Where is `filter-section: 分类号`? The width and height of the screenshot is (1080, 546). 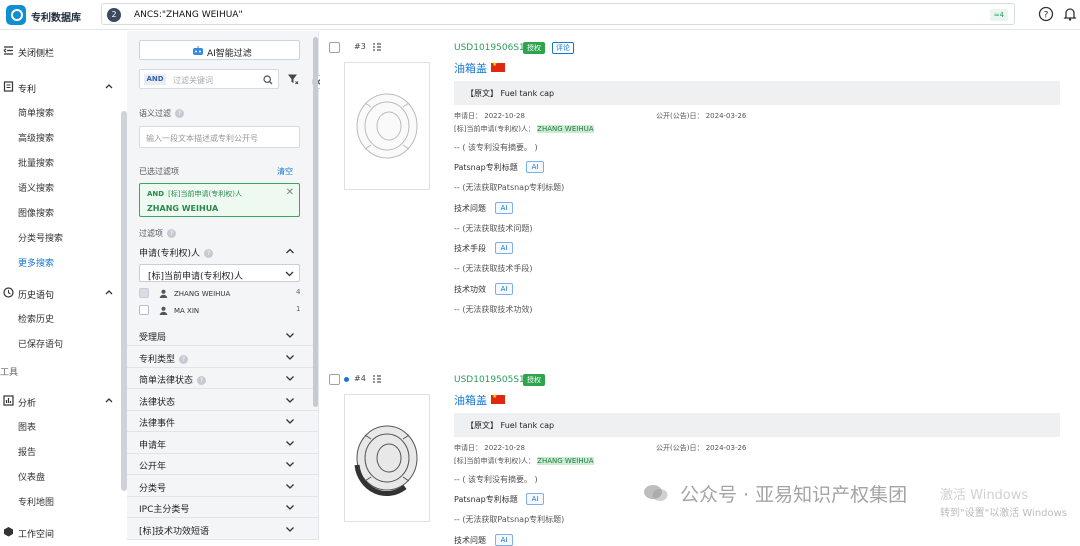 filter-section: 分类号 is located at coordinates (222, 486).